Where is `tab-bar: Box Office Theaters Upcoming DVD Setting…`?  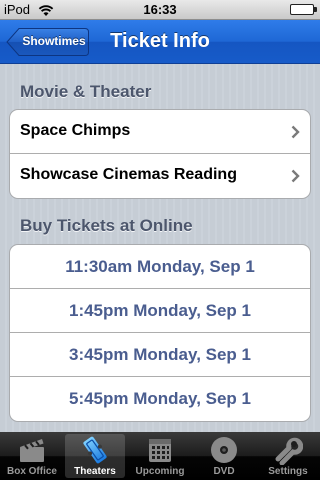 tab-bar: Box Office Theaters Upcoming DVD Setting… is located at coordinates (160, 456).